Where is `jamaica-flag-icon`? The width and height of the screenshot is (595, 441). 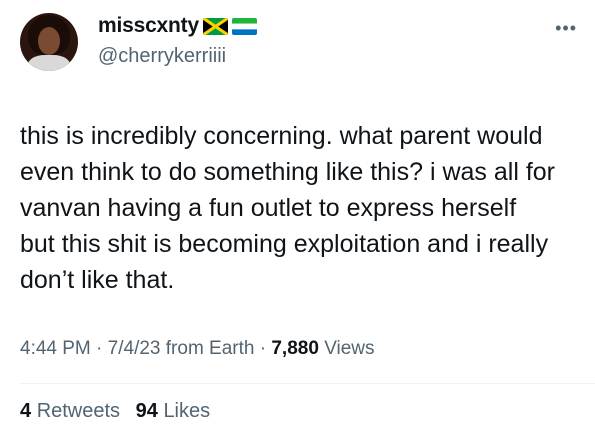 jamaica-flag-icon is located at coordinates (215, 26).